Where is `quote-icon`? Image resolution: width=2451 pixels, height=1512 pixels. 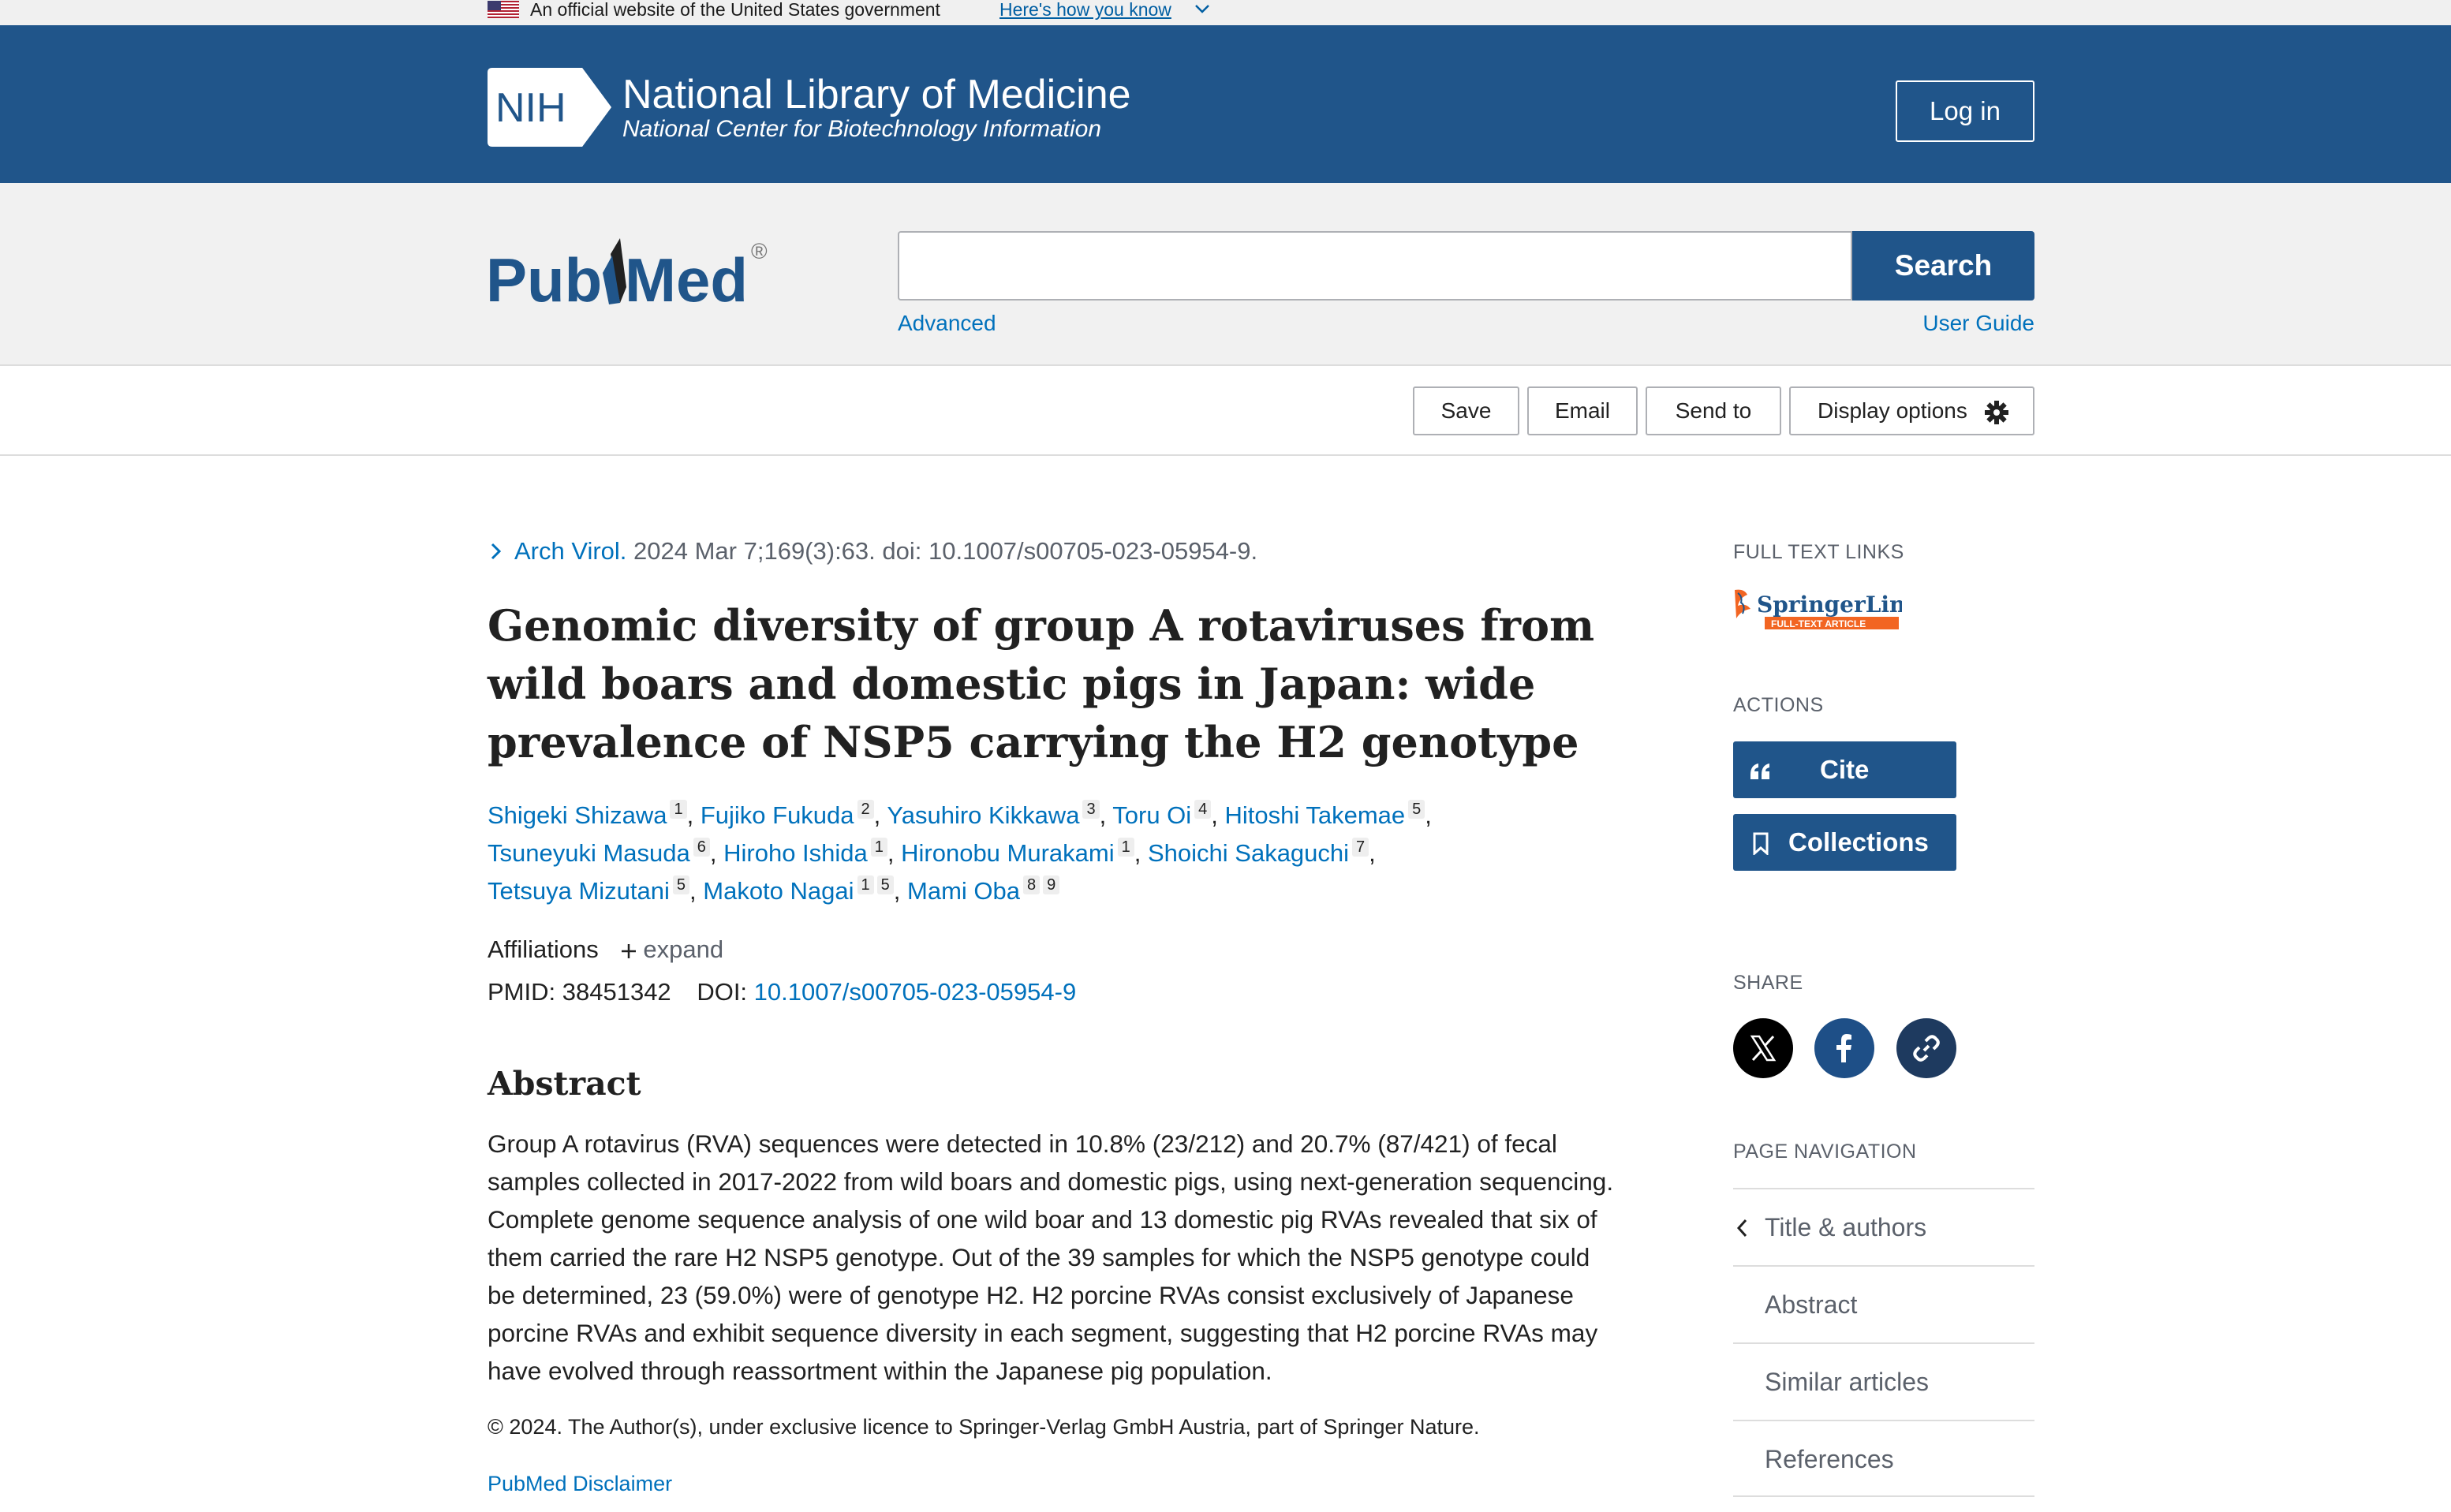
quote-icon is located at coordinates (1759, 771).